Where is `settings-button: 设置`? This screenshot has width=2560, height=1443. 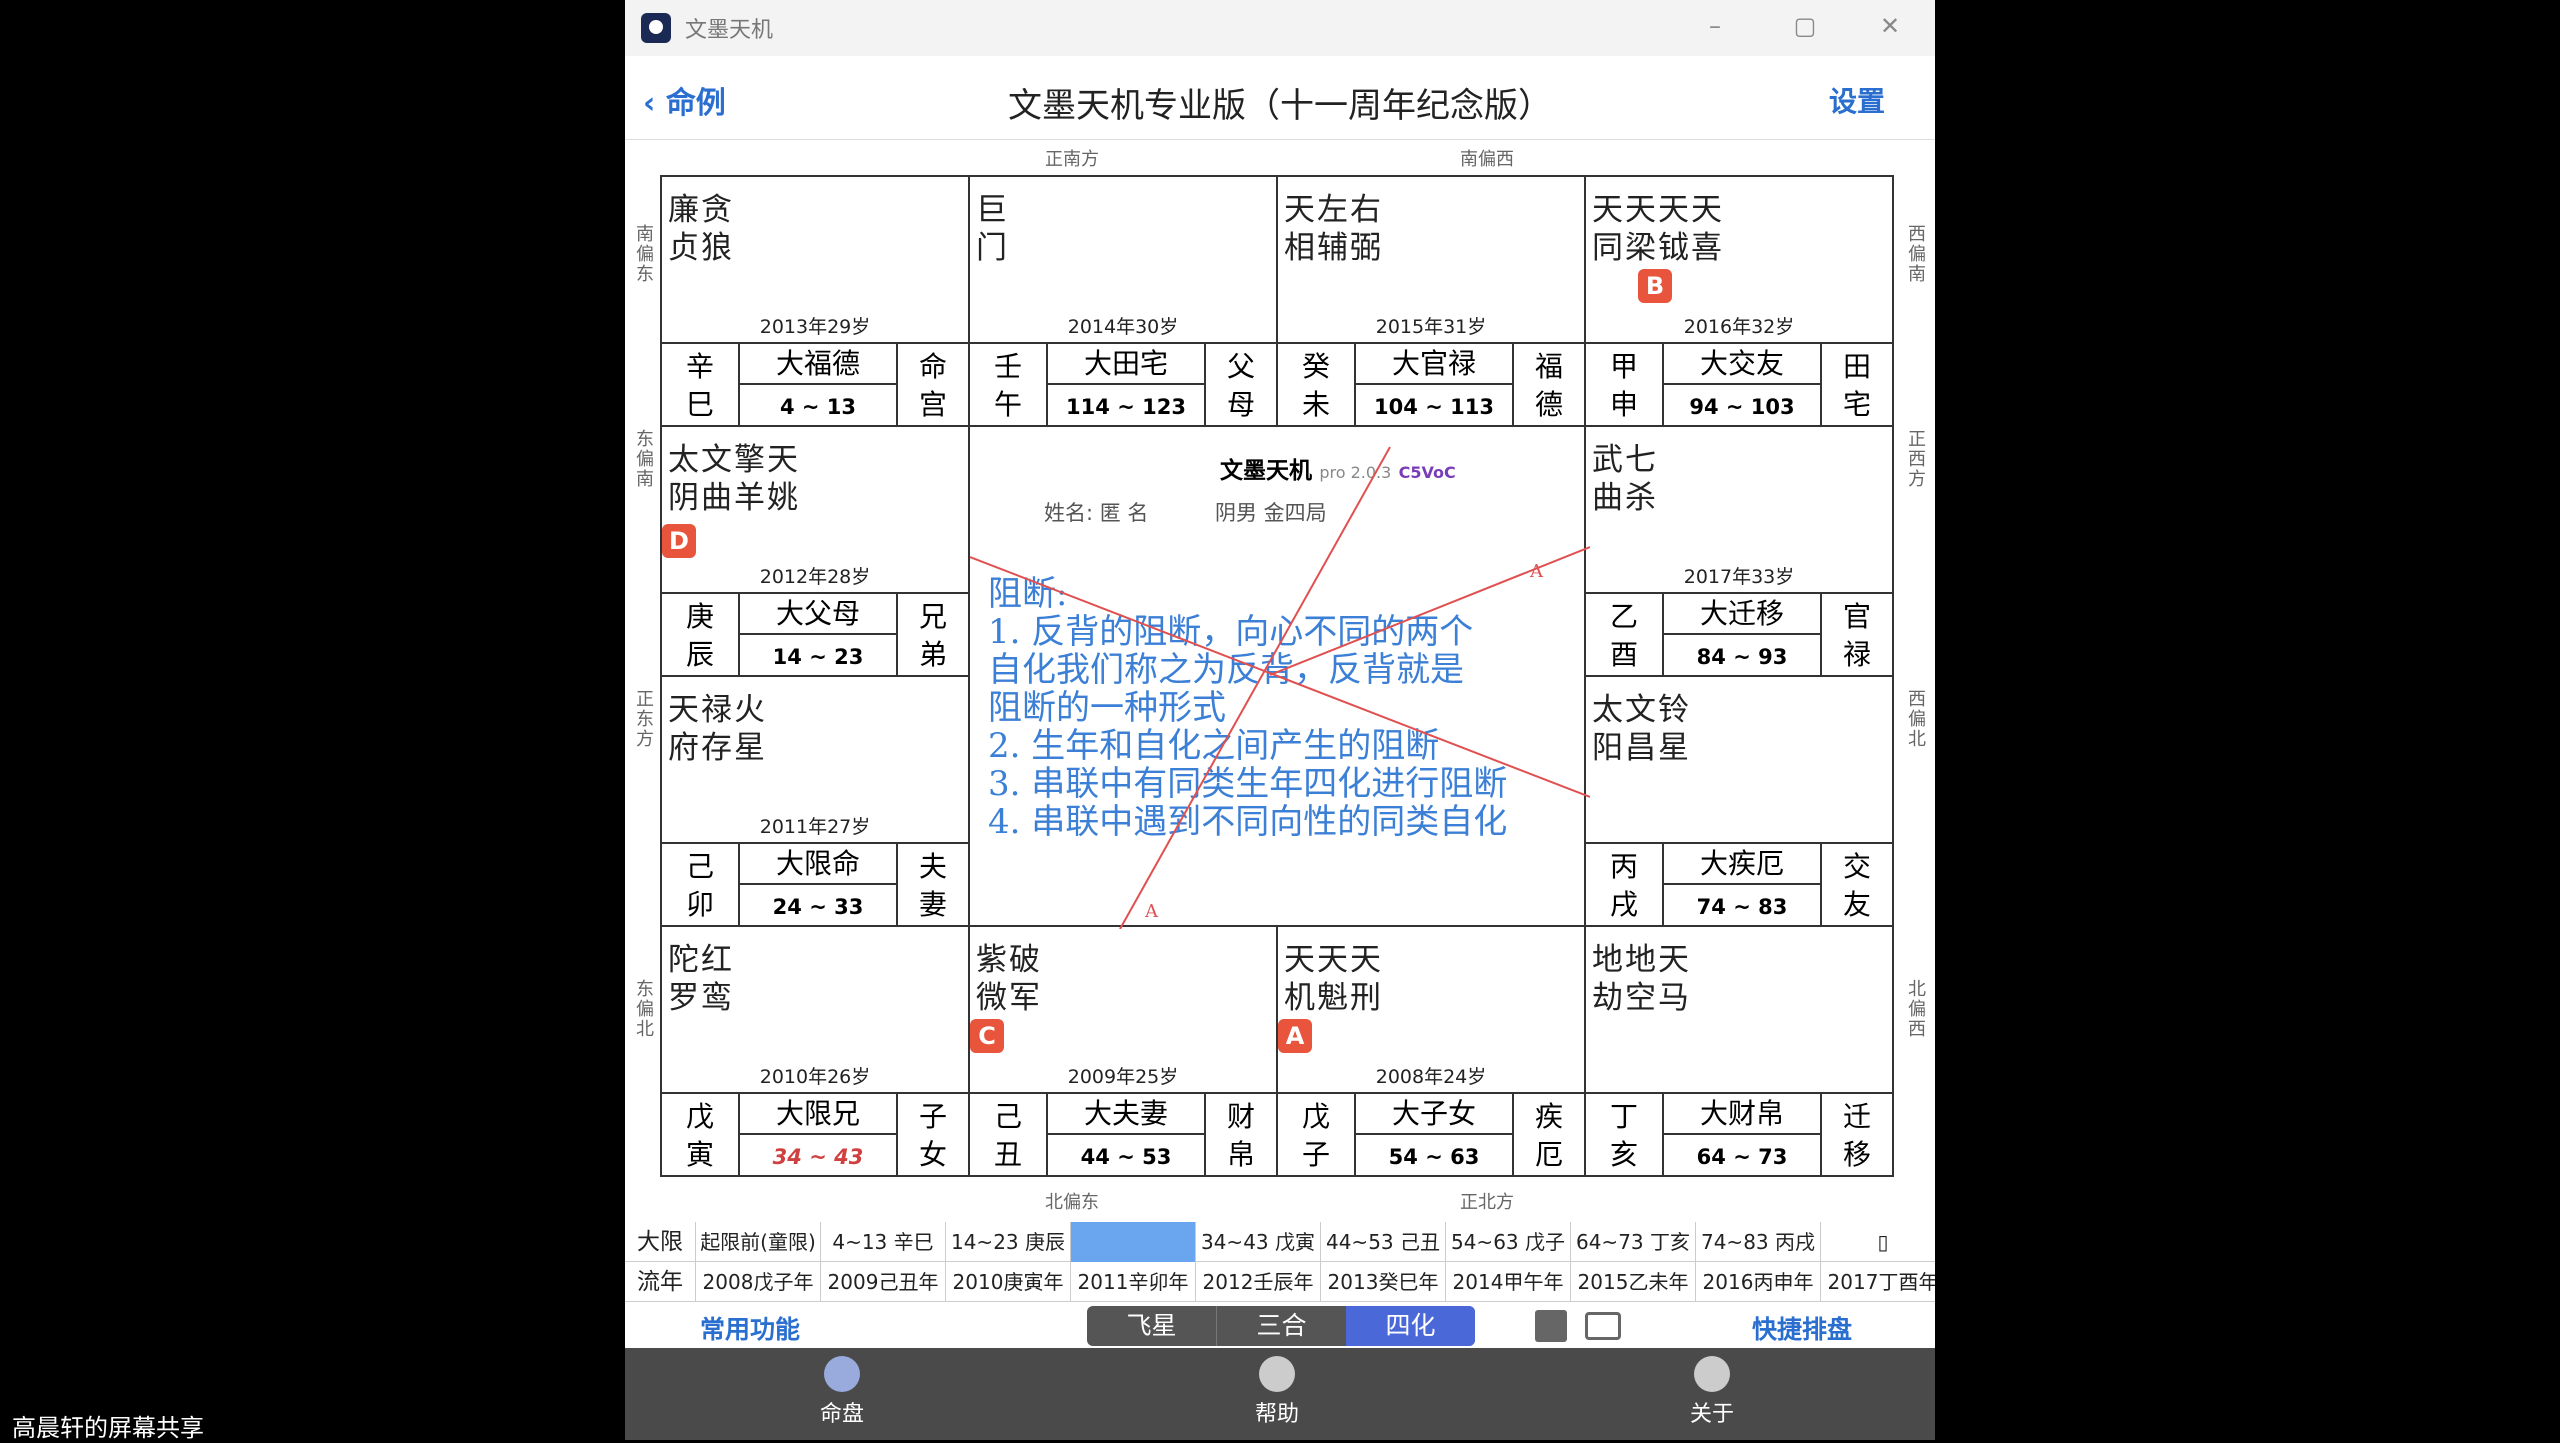
settings-button: 设置 is located at coordinates (1857, 100).